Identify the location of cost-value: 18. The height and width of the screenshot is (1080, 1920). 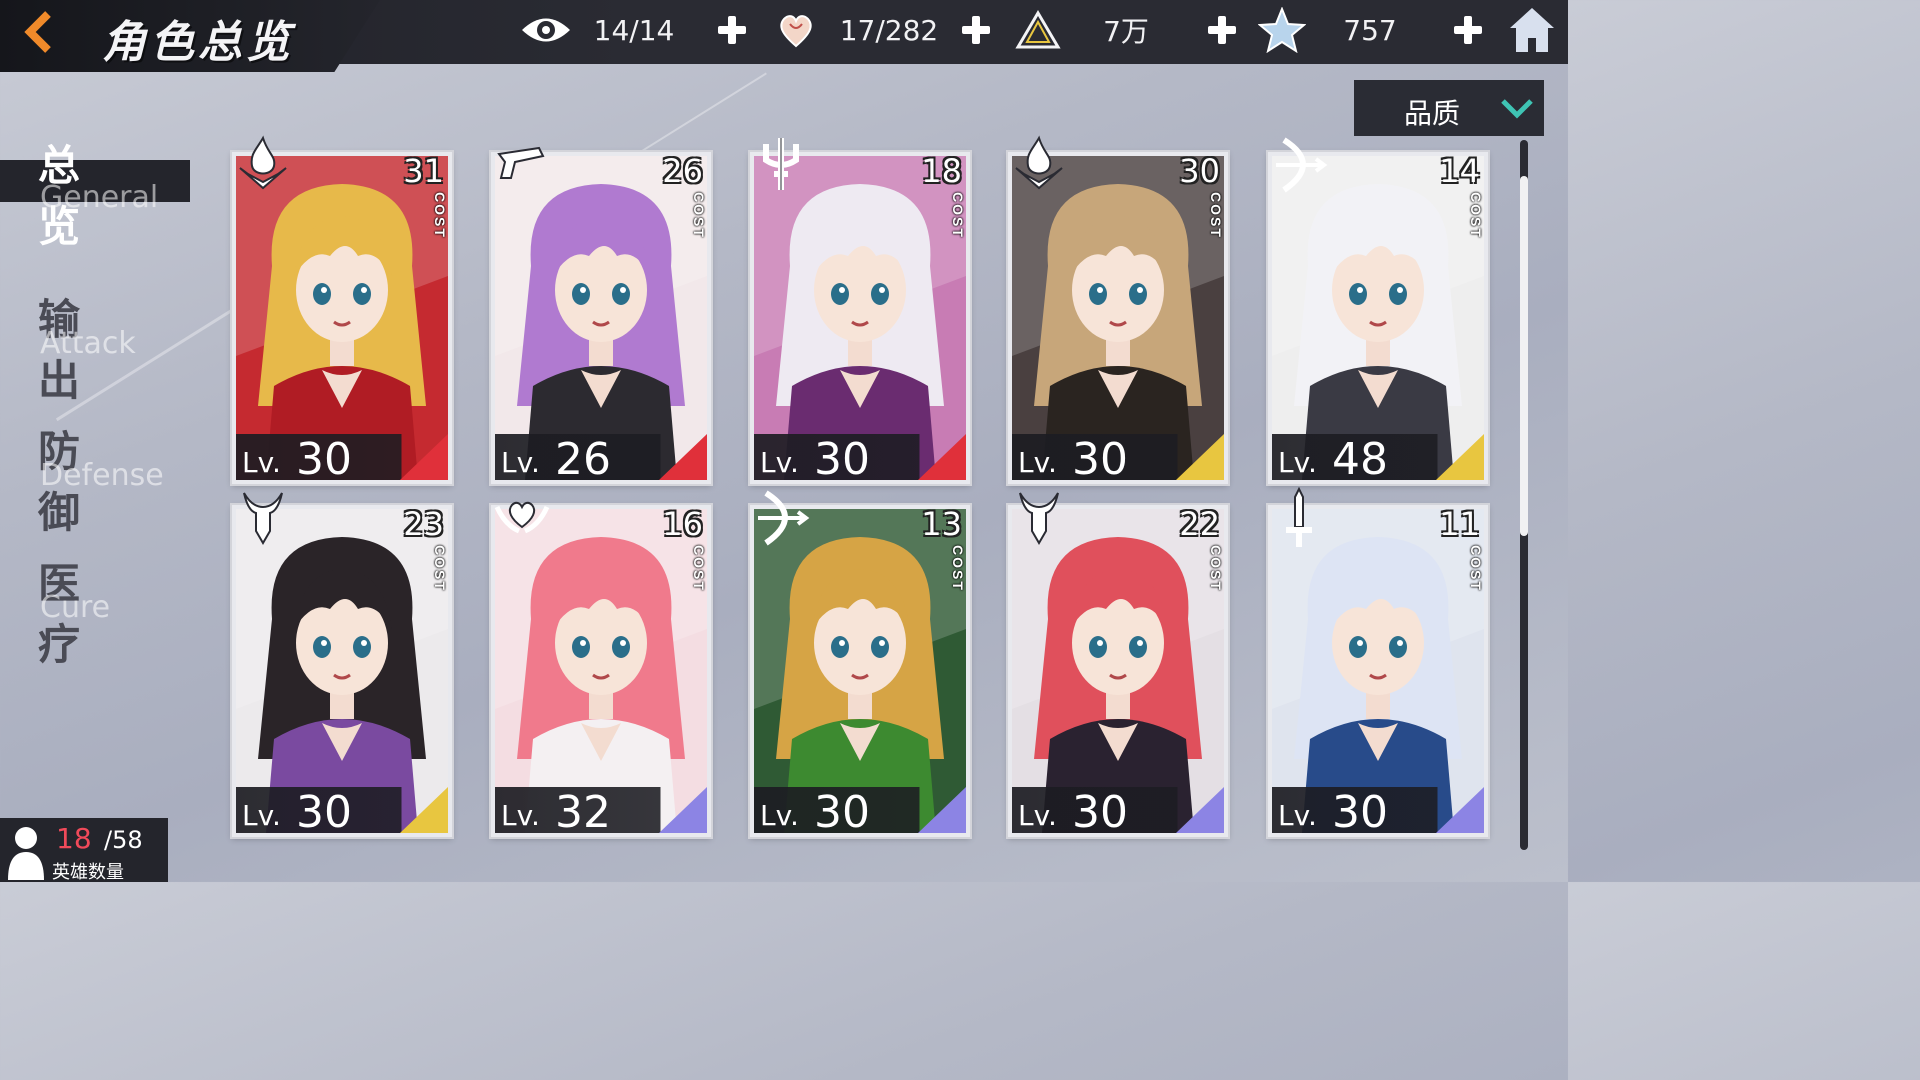
(941, 171).